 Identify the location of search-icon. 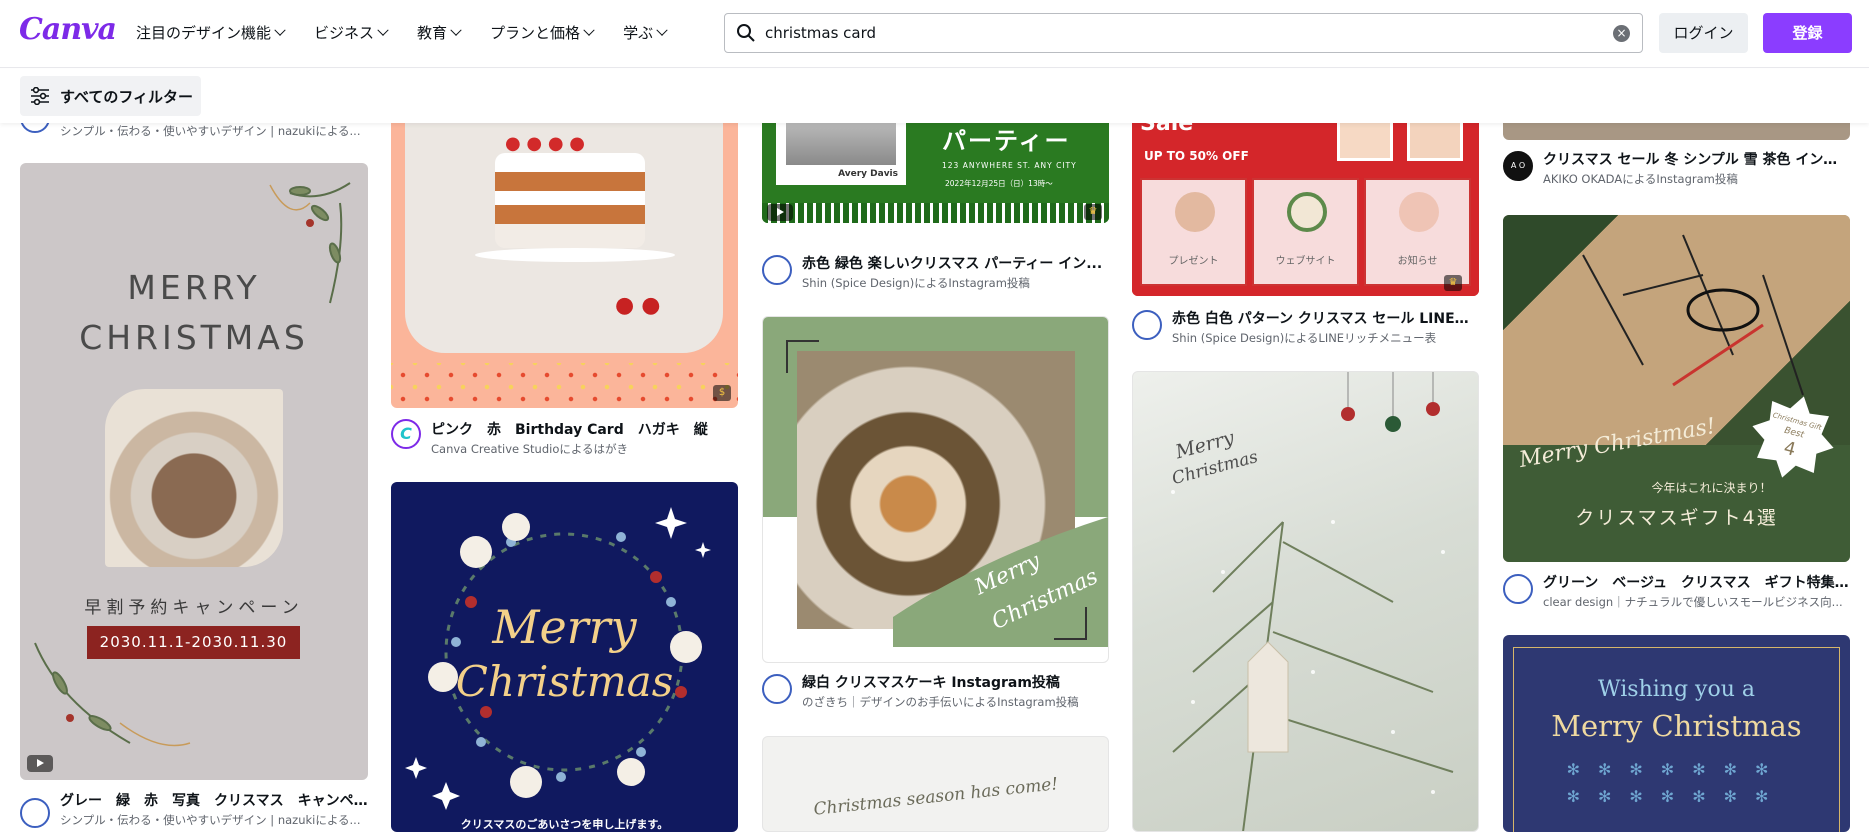
(746, 33).